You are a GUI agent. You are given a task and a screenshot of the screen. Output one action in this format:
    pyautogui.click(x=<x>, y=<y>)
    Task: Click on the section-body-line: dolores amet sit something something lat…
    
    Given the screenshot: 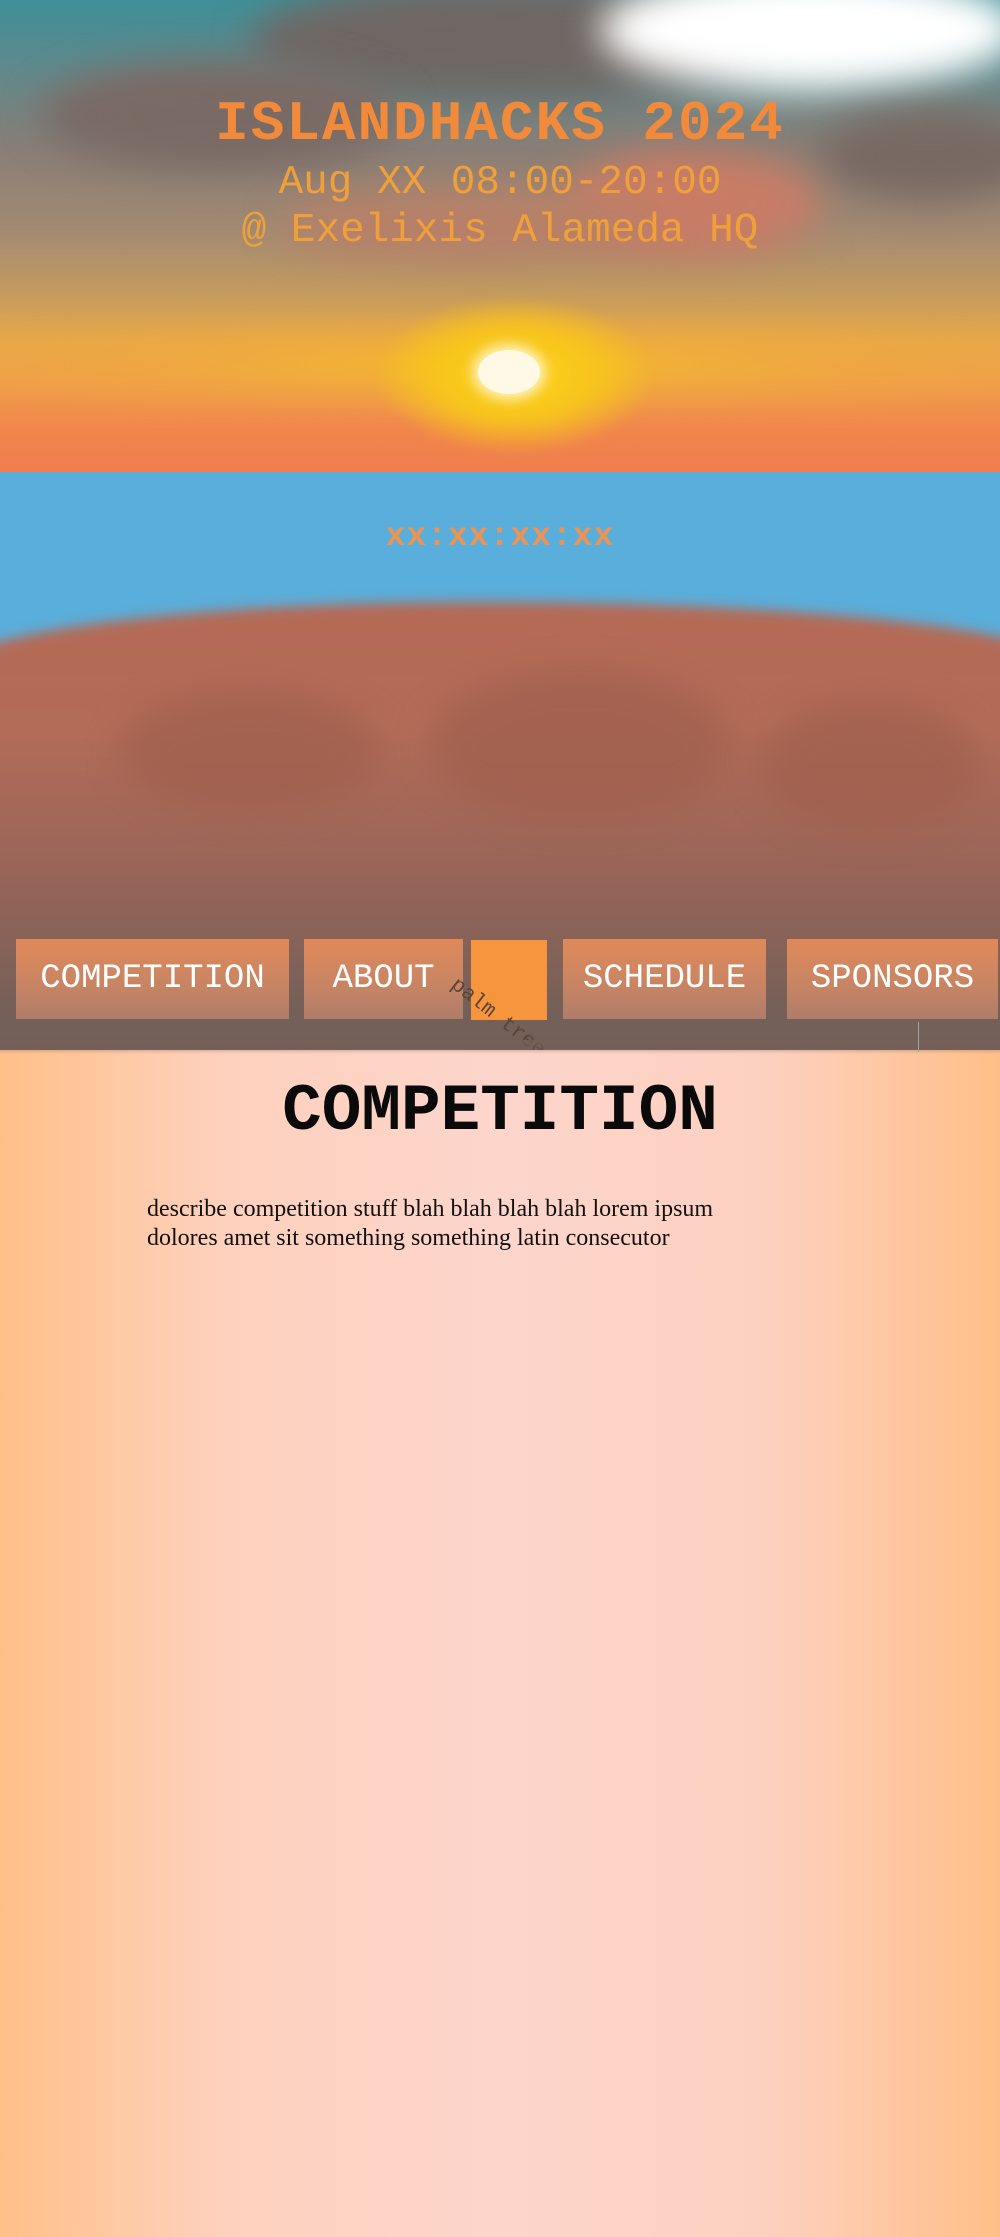 What is the action you would take?
    pyautogui.click(x=408, y=1238)
    